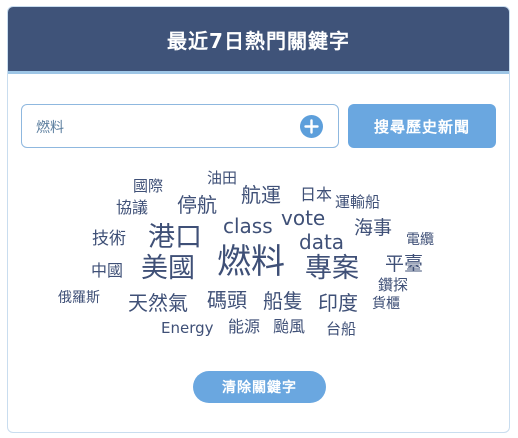  Describe the element at coordinates (168, 268) in the screenshot. I see `keyword-item: 美國` at that location.